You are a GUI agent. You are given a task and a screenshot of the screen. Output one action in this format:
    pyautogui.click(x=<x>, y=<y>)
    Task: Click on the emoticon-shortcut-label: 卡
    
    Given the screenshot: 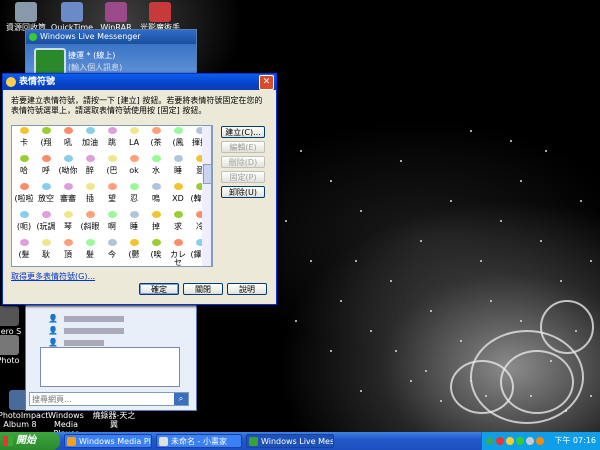 What is the action you would take?
    pyautogui.click(x=24, y=147)
    